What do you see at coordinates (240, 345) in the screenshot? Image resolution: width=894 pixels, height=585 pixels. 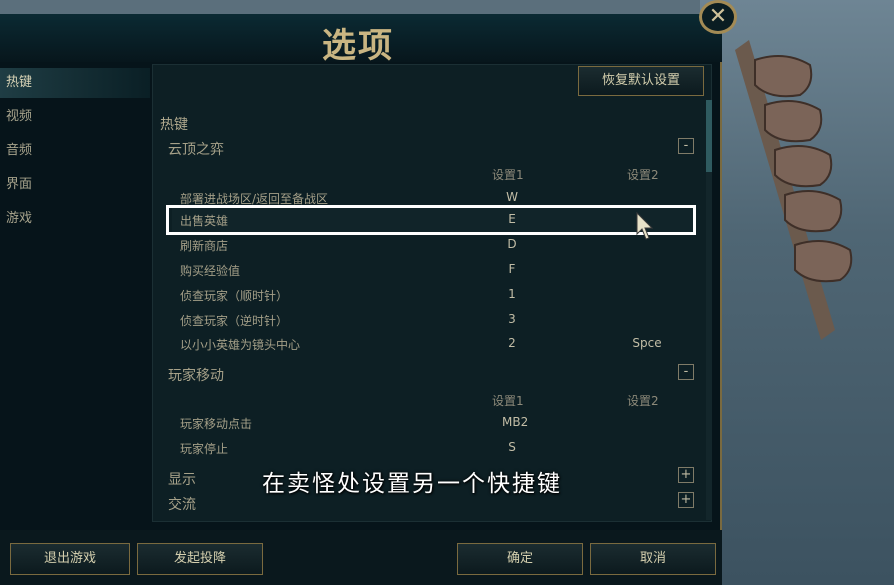 I see `hotkey-label: 以小小英雄为镜头中心` at bounding box center [240, 345].